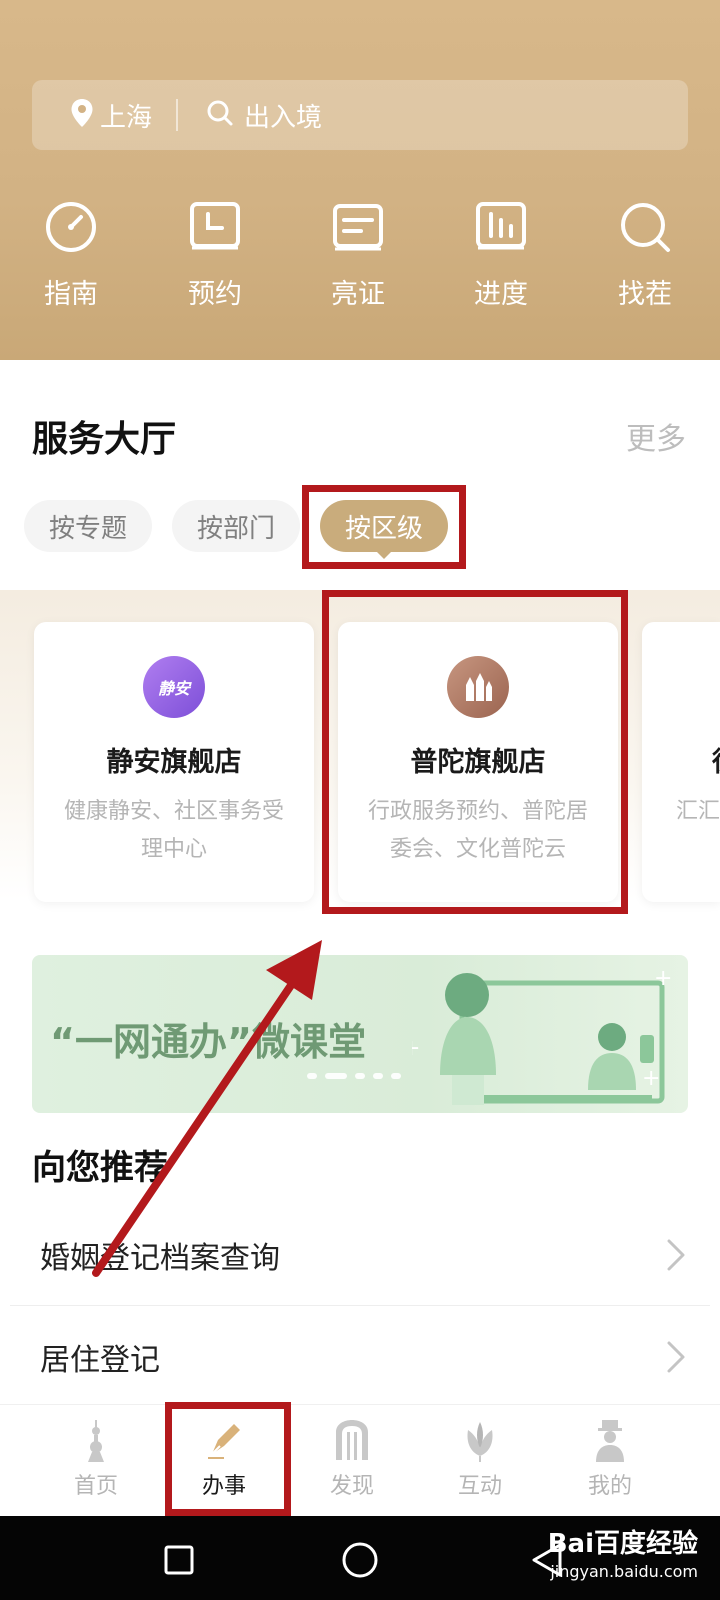 The image size is (720, 1600). Describe the element at coordinates (336, 1076) in the screenshot. I see `banner-dot-active` at that location.